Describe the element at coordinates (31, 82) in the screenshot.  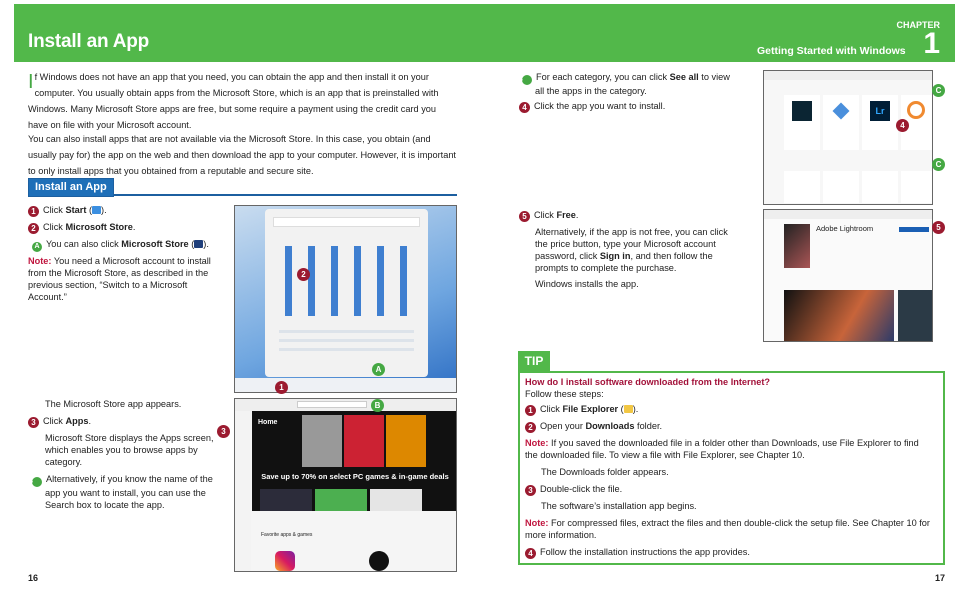
I see `drop-cap: I` at that location.